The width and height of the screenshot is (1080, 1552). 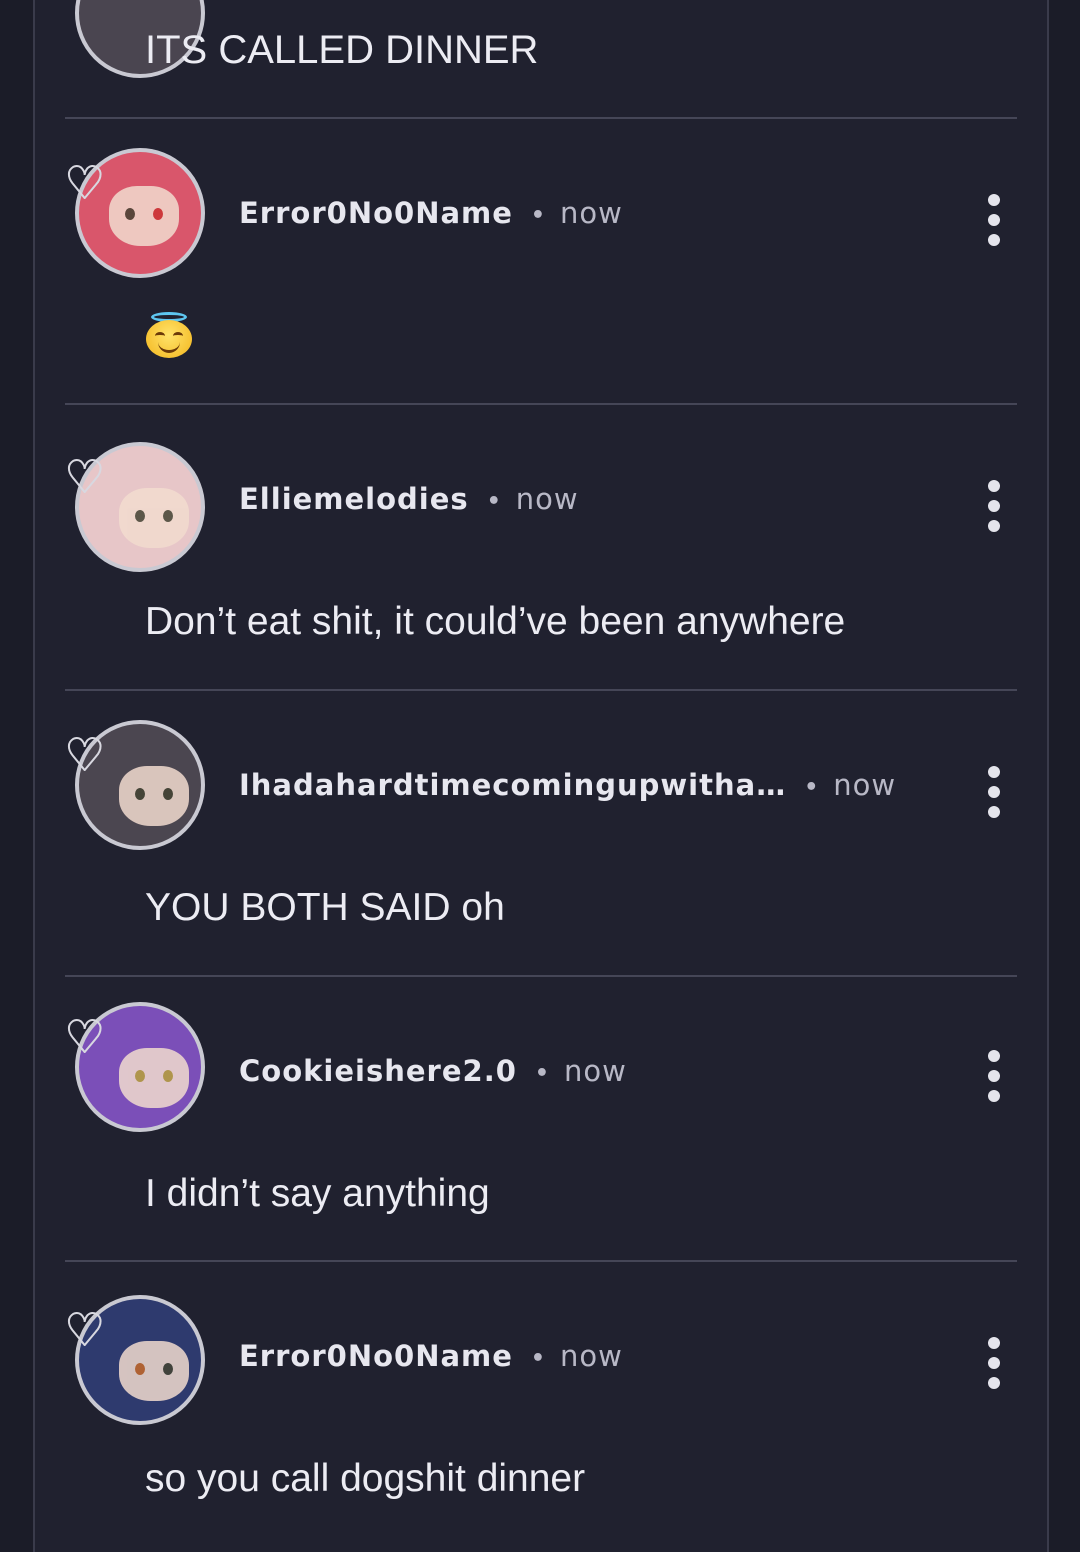 I want to click on comment-author: Cookieishere2.0 • now, so click(x=433, y=1071).